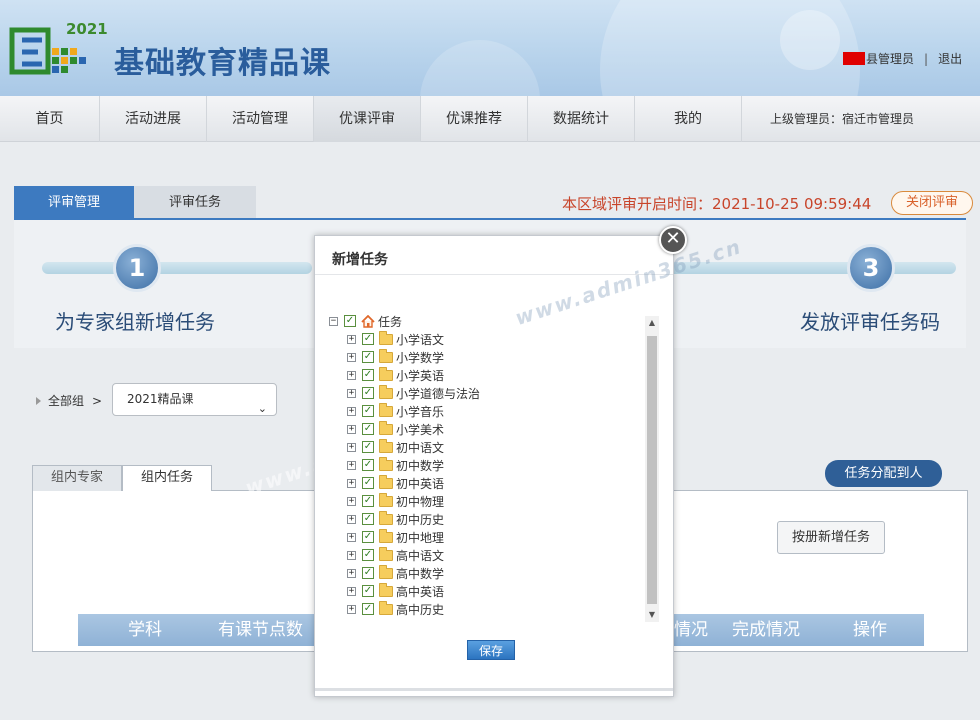 The image size is (980, 720). Describe the element at coordinates (831, 537) in the screenshot. I see `add-by-volume-button: 按册新增任务` at that location.